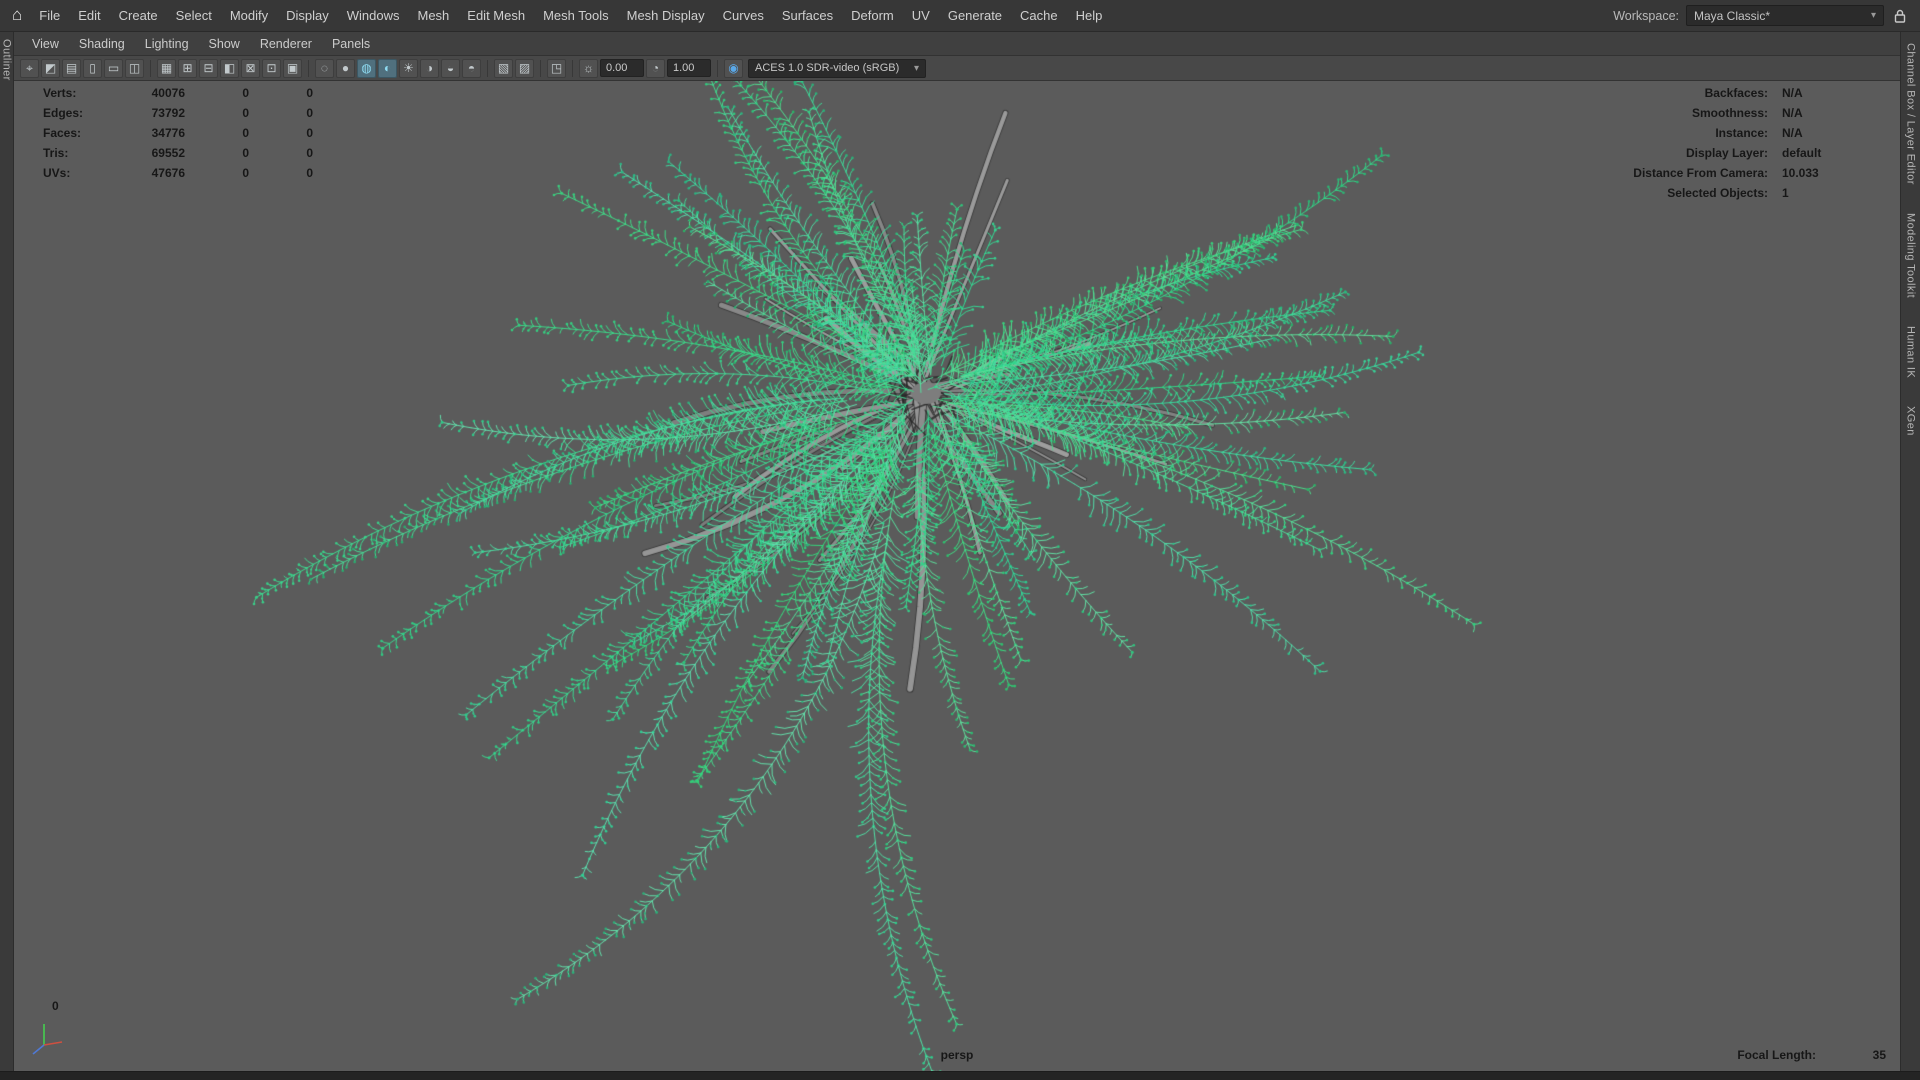 This screenshot has height=1080, width=1920. I want to click on shadows-icon: ◑, so click(429, 68).